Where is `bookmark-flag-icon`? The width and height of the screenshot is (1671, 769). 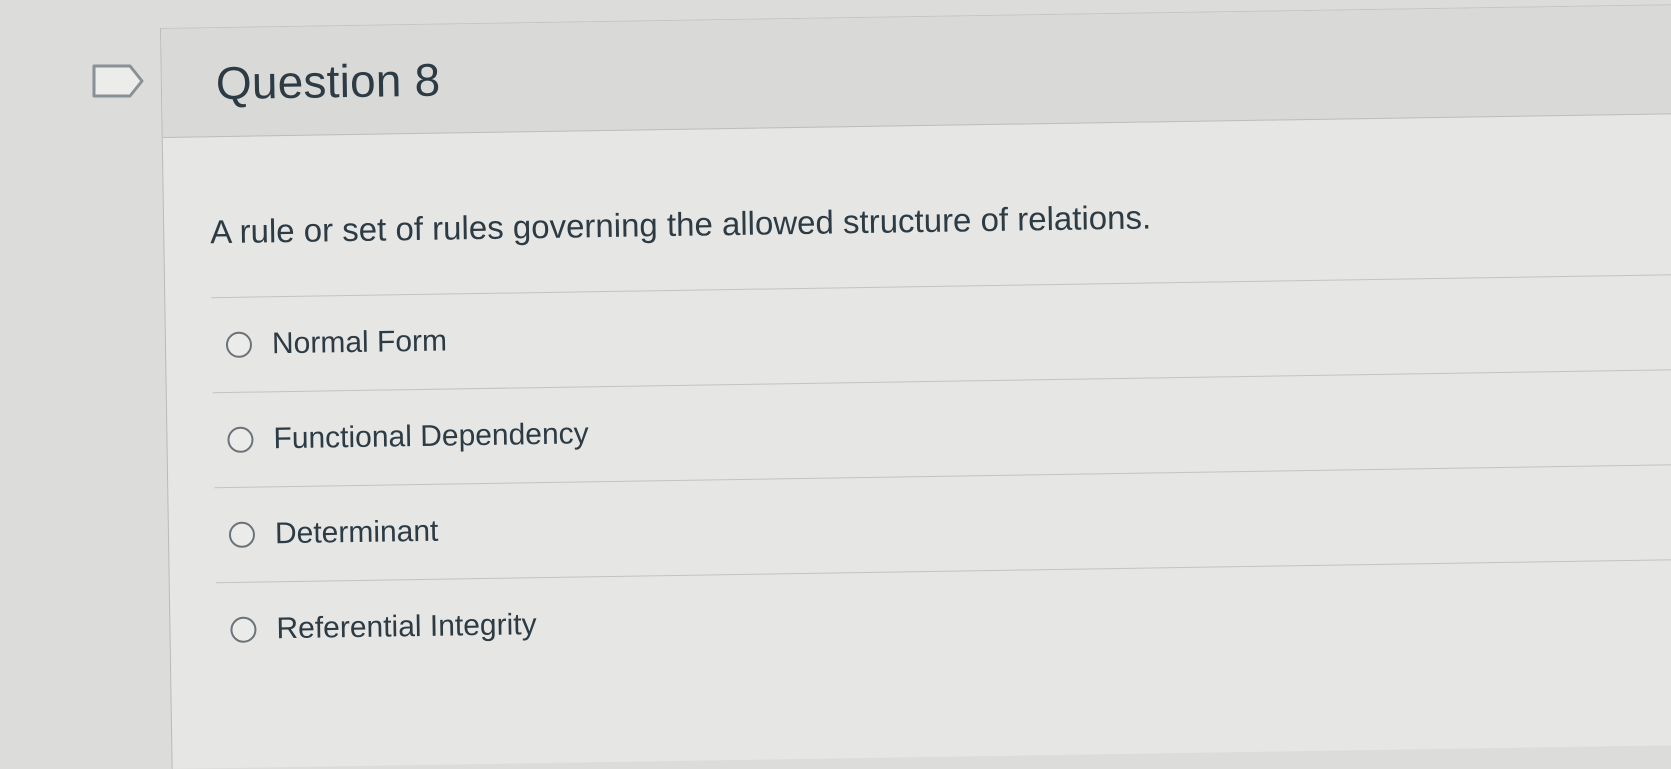 bookmark-flag-icon is located at coordinates (119, 81).